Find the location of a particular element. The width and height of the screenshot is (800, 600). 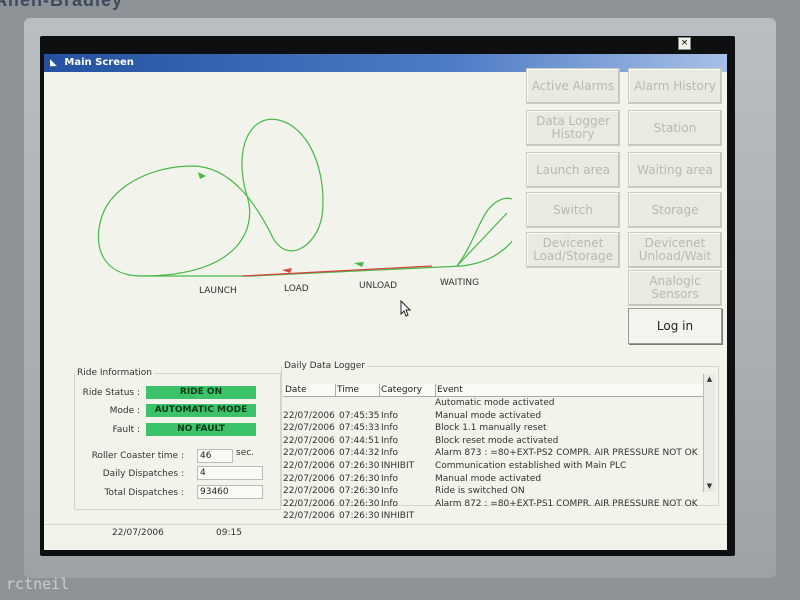

app-icon: ◣ is located at coordinates (53, 63).